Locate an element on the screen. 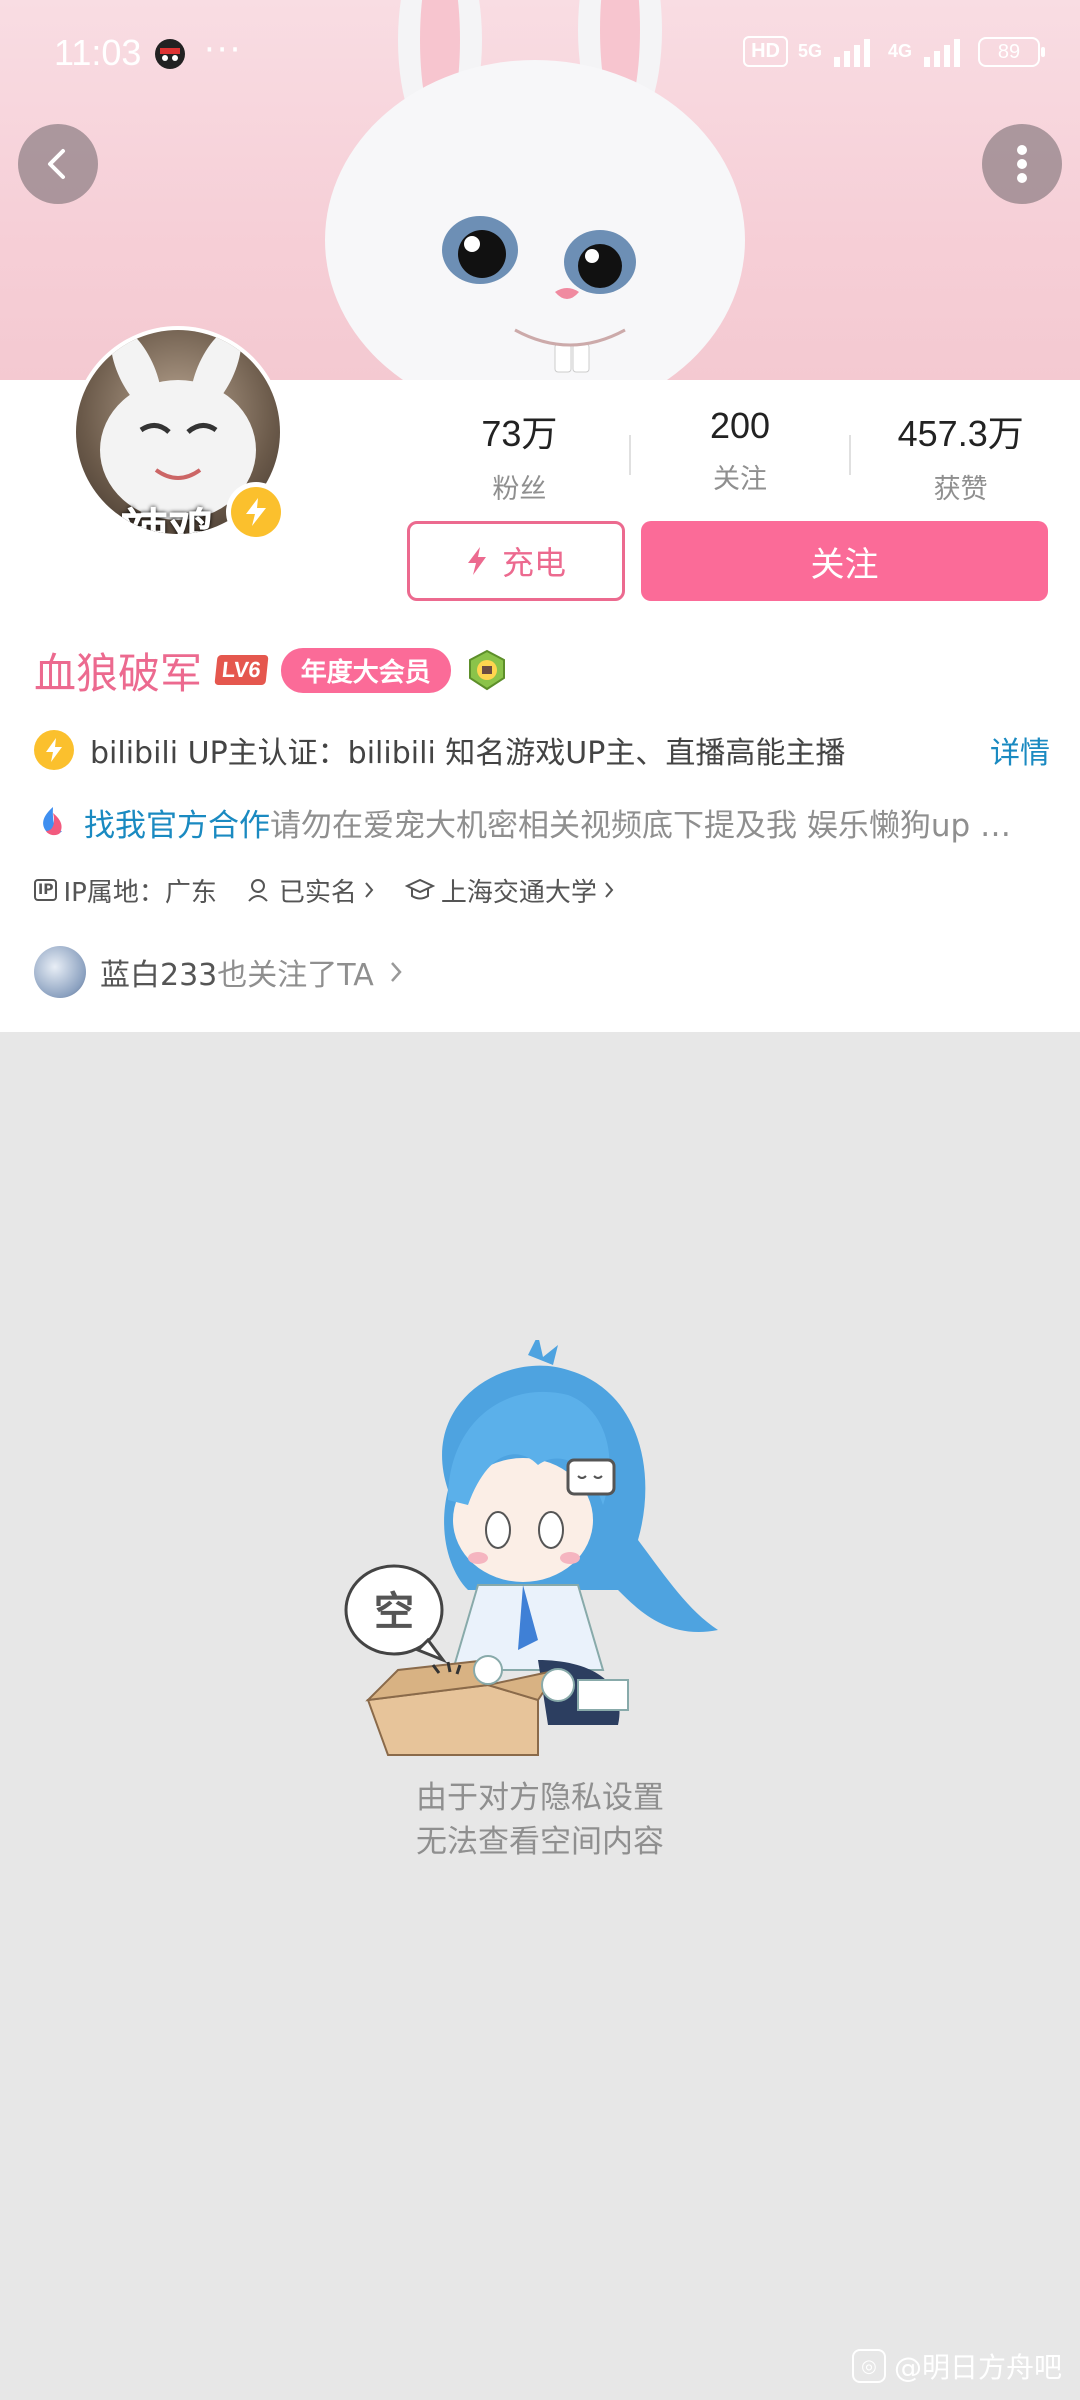 The height and width of the screenshot is (2400, 1080). medal-icon is located at coordinates (487, 670).